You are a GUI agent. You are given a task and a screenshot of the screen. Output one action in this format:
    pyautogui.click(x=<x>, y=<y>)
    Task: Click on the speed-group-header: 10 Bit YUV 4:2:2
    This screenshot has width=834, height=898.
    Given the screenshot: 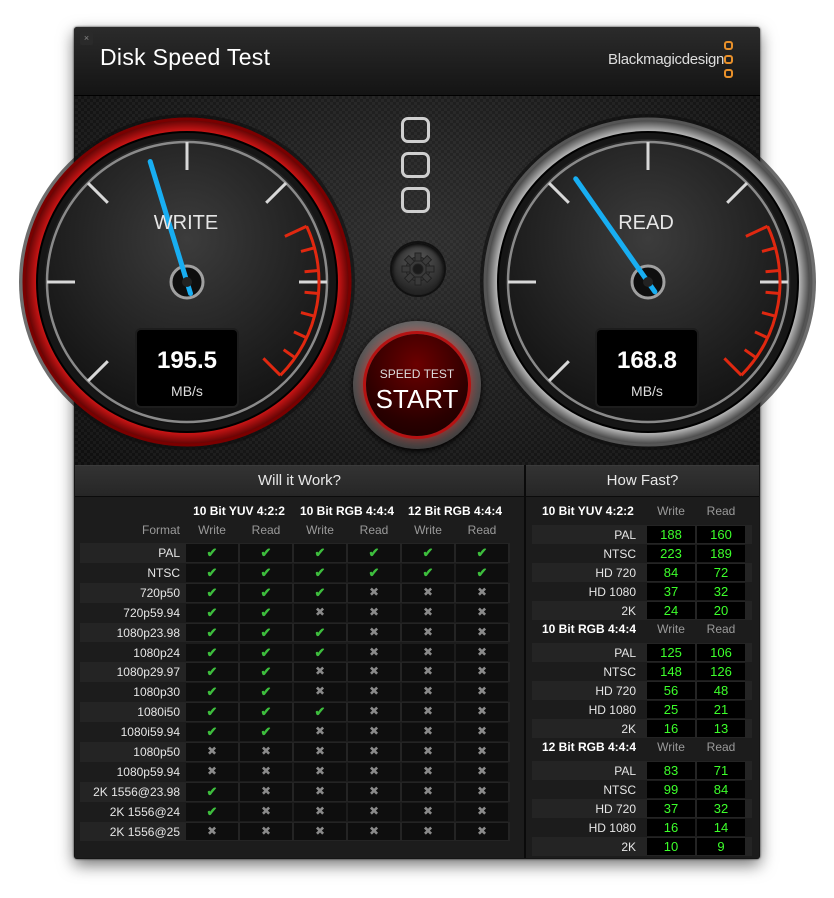 What is the action you would take?
    pyautogui.click(x=588, y=511)
    